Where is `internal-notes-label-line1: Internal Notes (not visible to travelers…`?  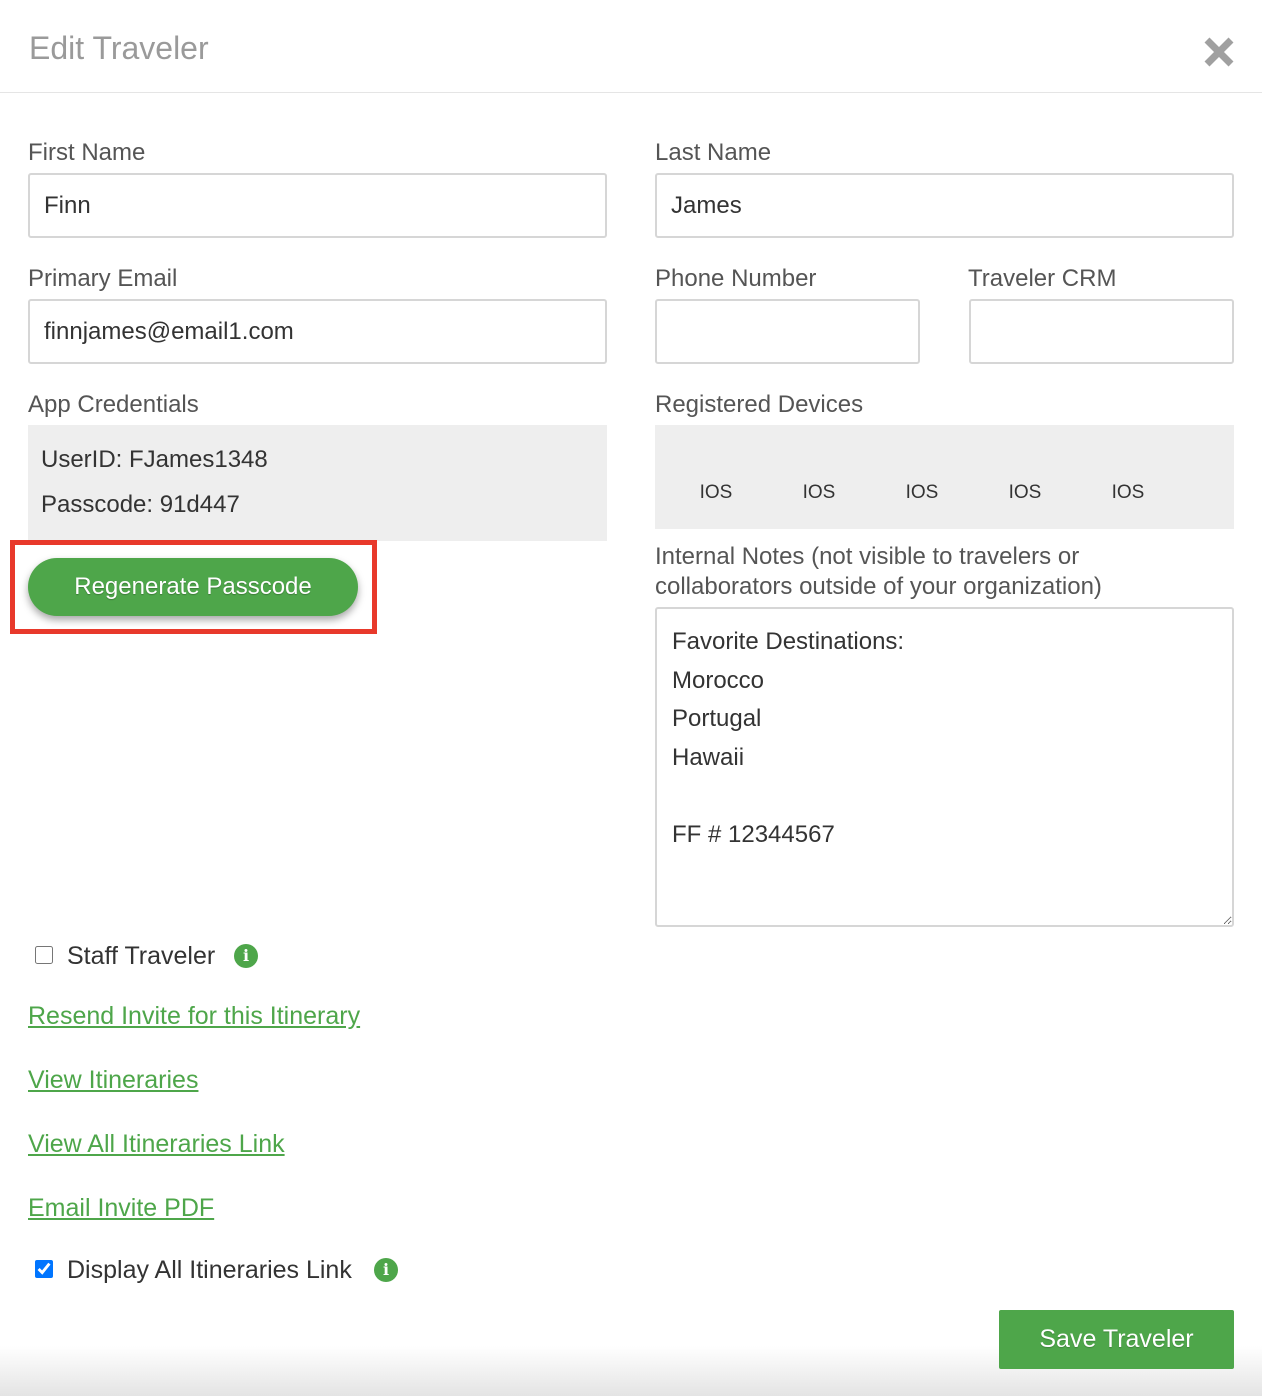 internal-notes-label-line1: Internal Notes (not visible to travelers… is located at coordinates (867, 556).